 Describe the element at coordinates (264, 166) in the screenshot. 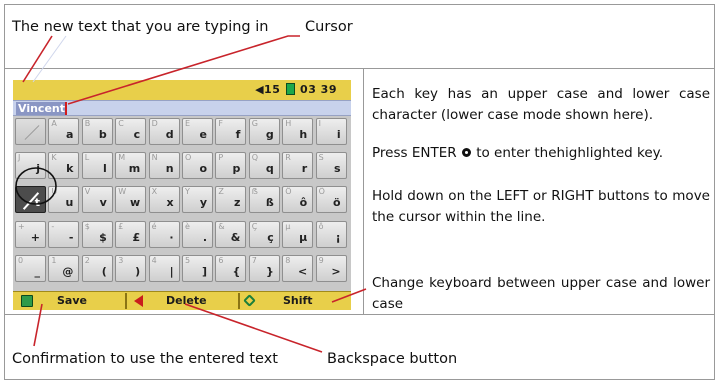

I see `keyboard-key: Qq` at that location.